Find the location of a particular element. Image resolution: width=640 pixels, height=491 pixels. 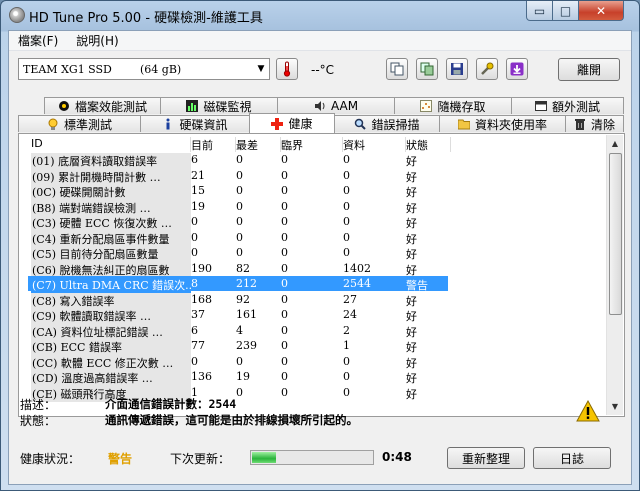

table-row: (CA) 資料位址標記錯誤 … 6 4 0 2 好 is located at coordinates (318, 331).